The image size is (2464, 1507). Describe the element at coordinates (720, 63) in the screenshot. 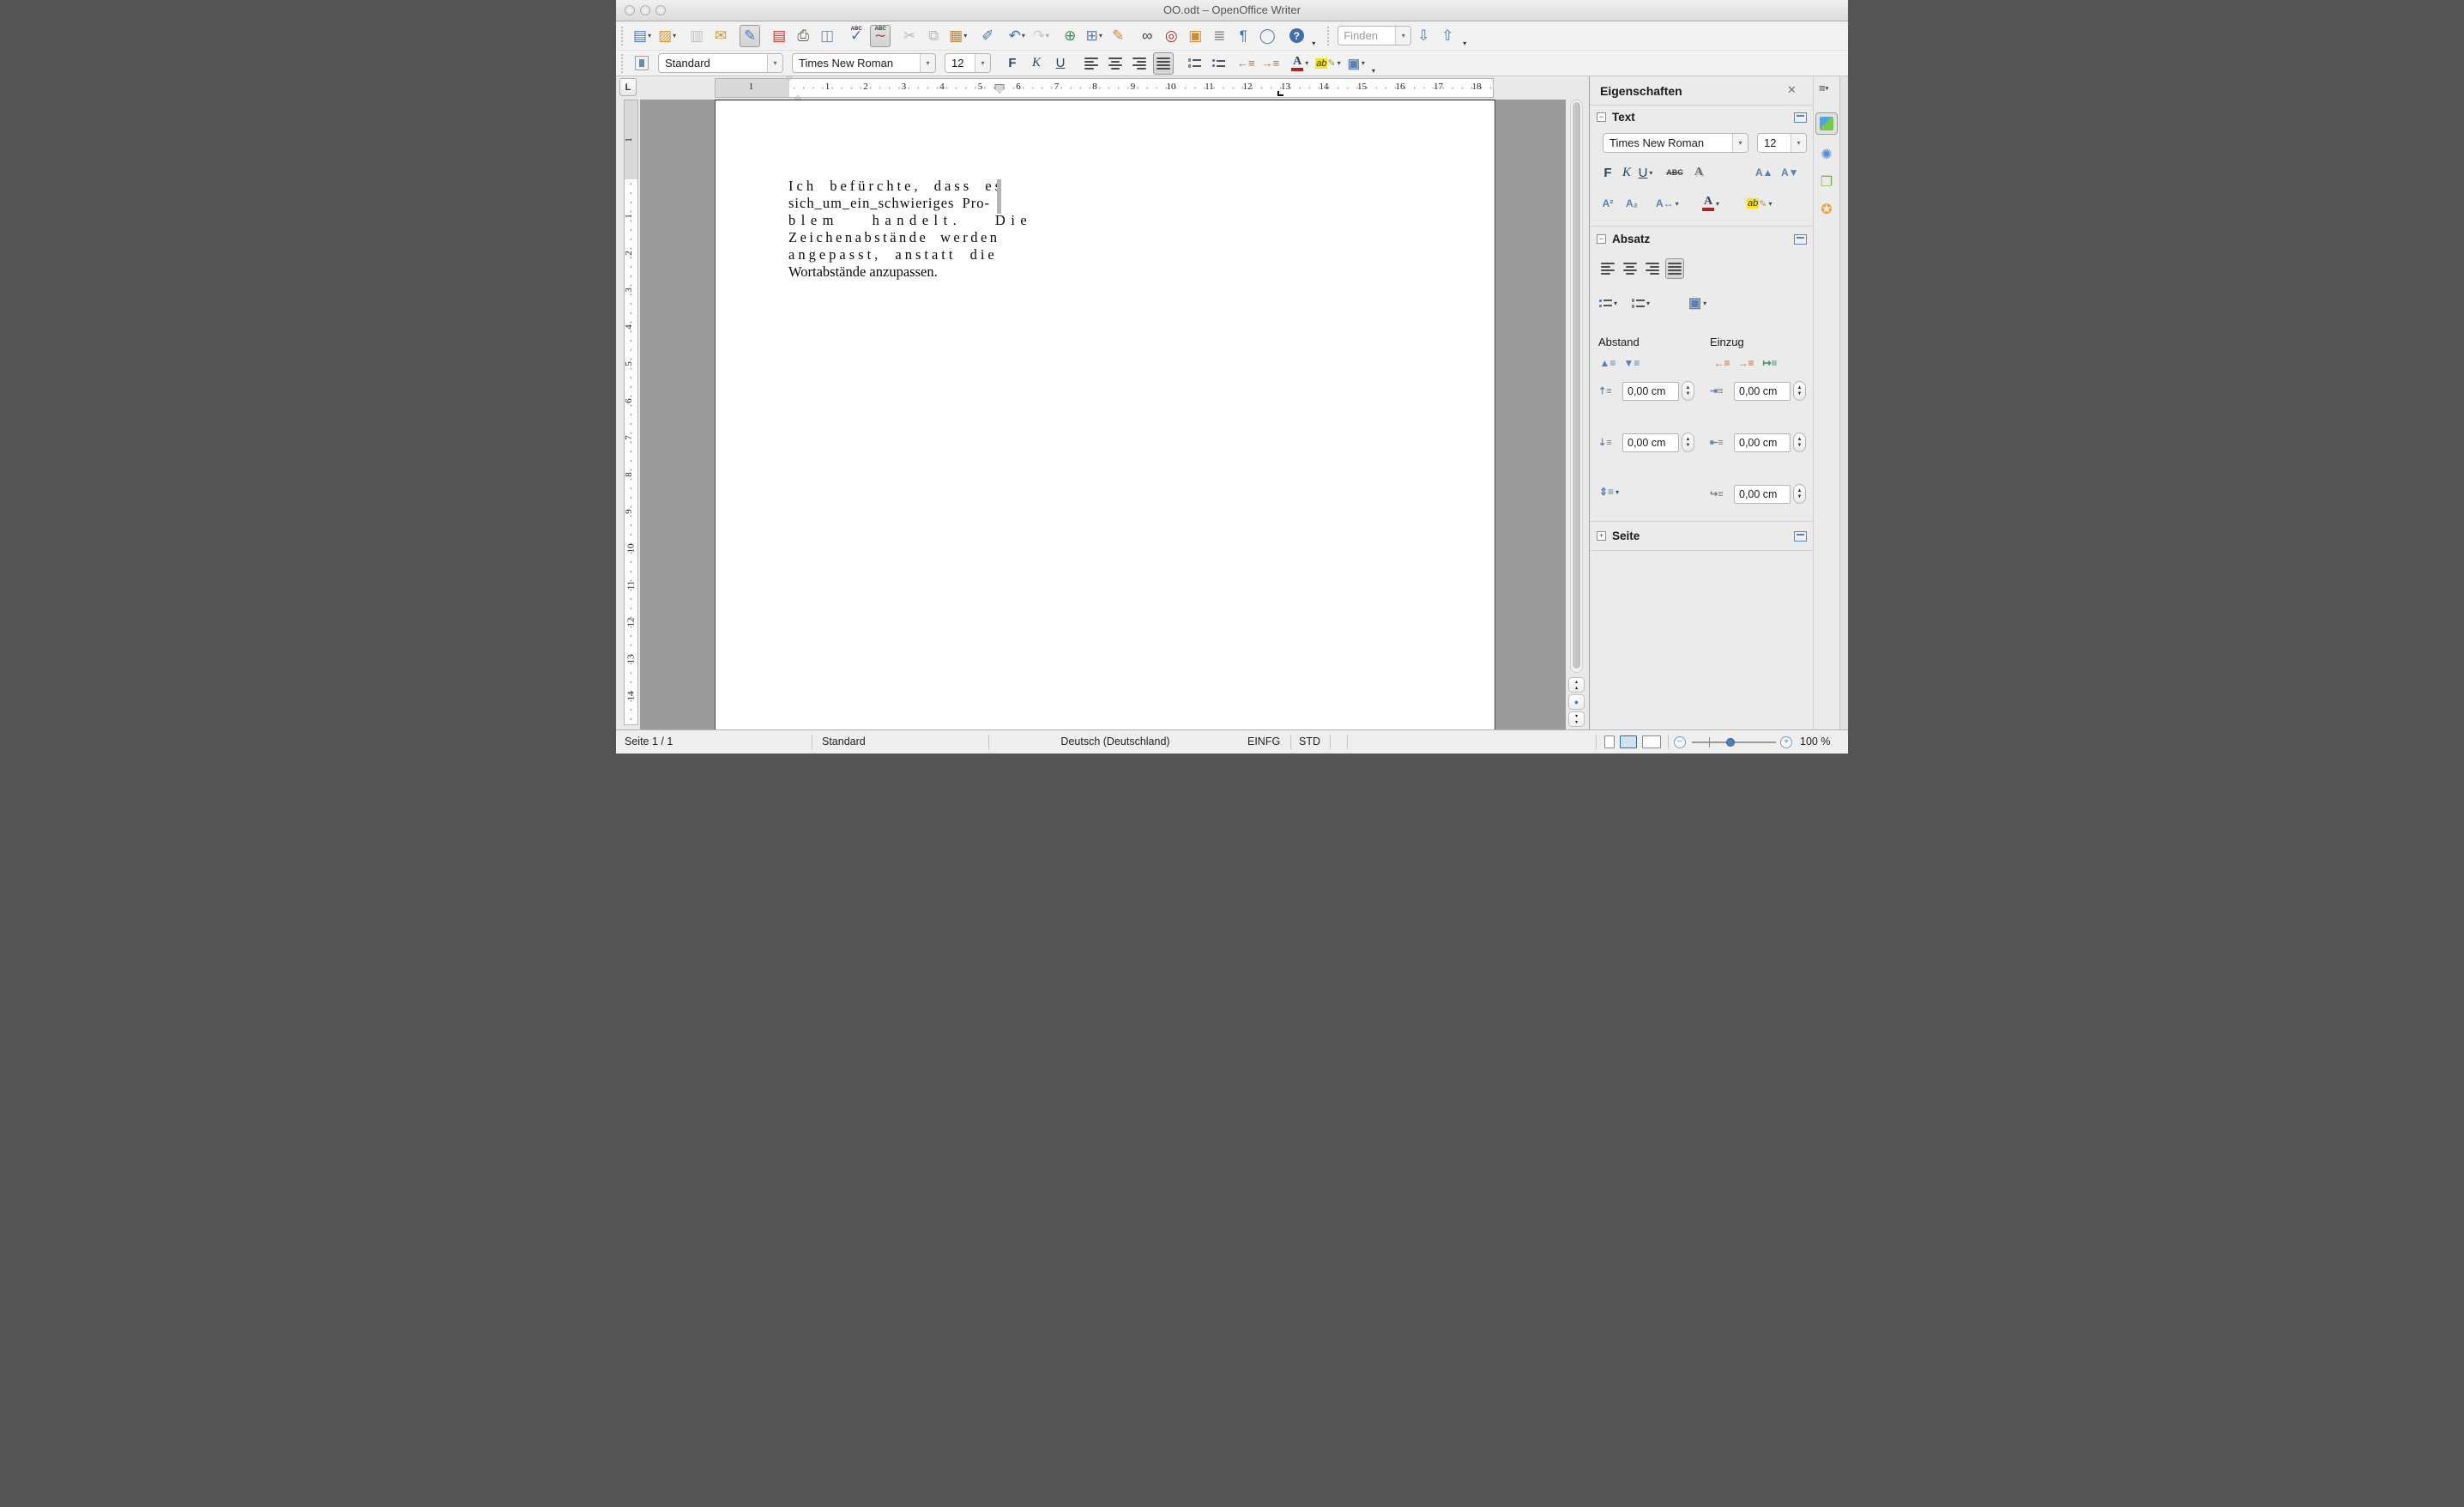

I see `paragraph-style-select: Standard ▾` at that location.